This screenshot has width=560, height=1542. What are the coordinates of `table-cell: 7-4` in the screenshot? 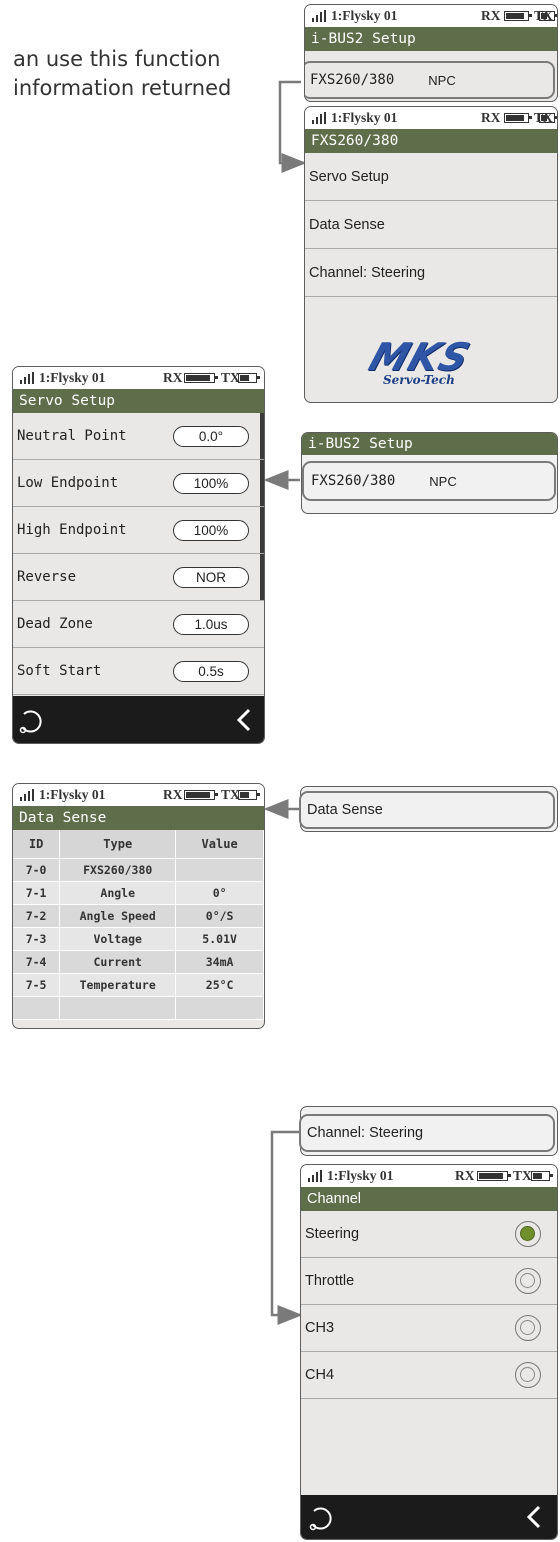 It's located at (37, 962).